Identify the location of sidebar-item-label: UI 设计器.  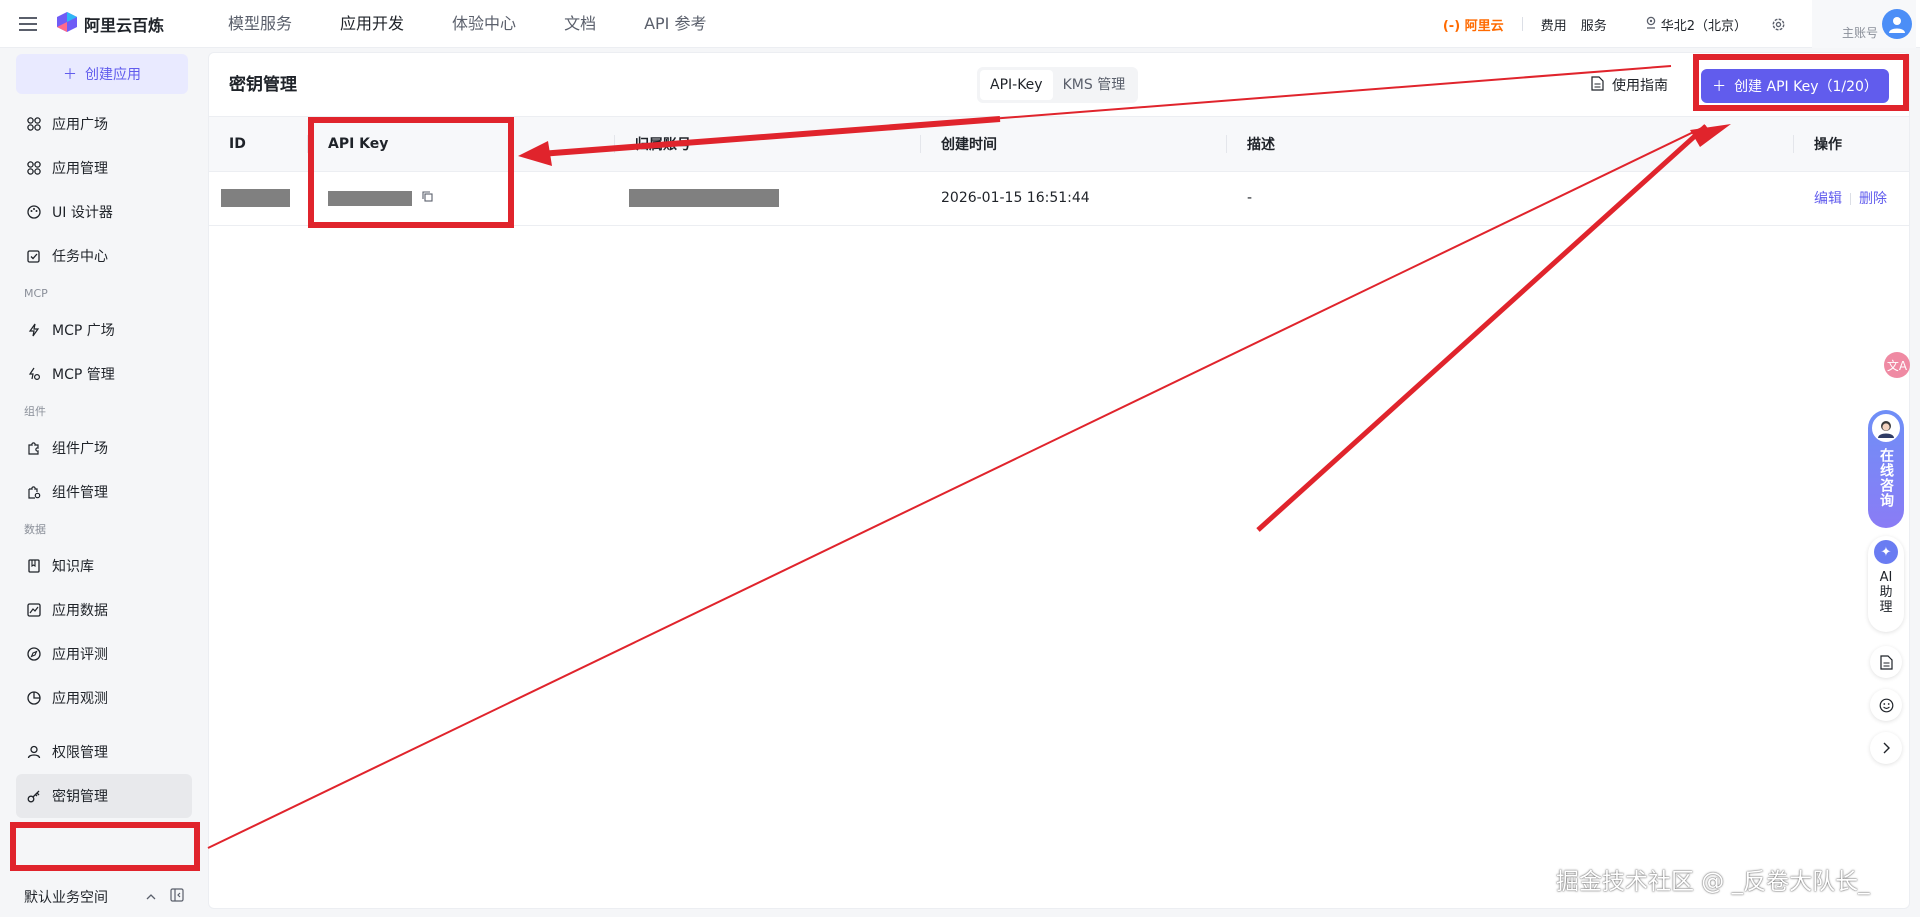
(82, 213).